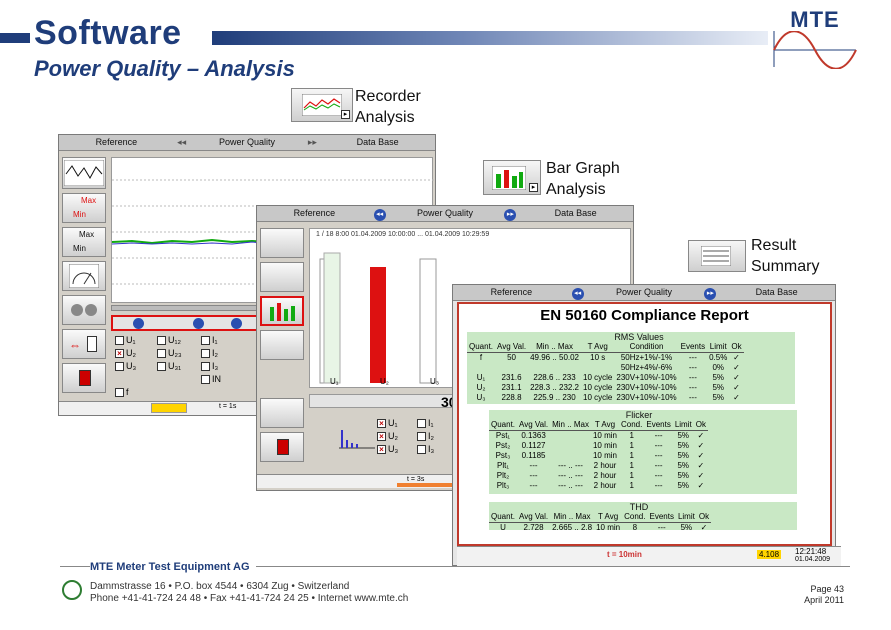 The height and width of the screenshot is (630, 891). I want to click on summary-table-icon, so click(716, 256).